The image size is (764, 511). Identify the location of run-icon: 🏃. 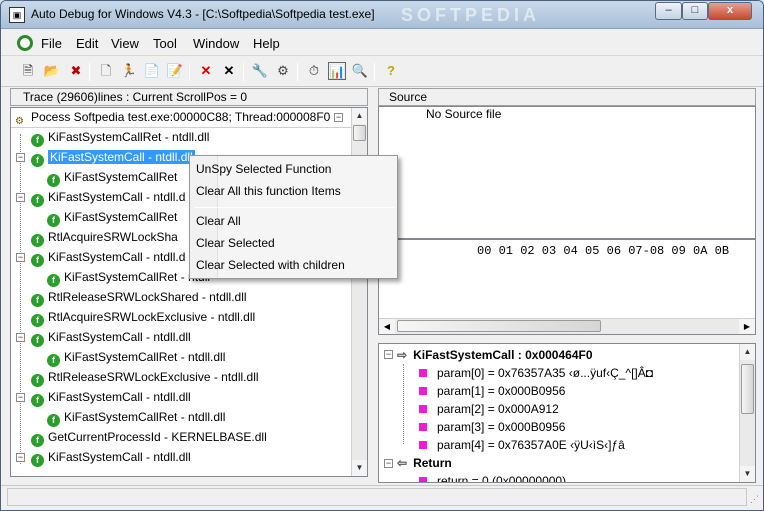
(129, 71).